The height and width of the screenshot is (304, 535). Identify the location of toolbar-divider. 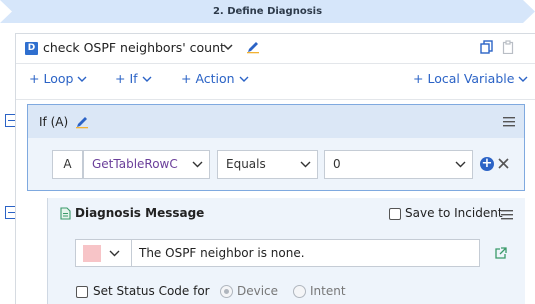
(275, 99).